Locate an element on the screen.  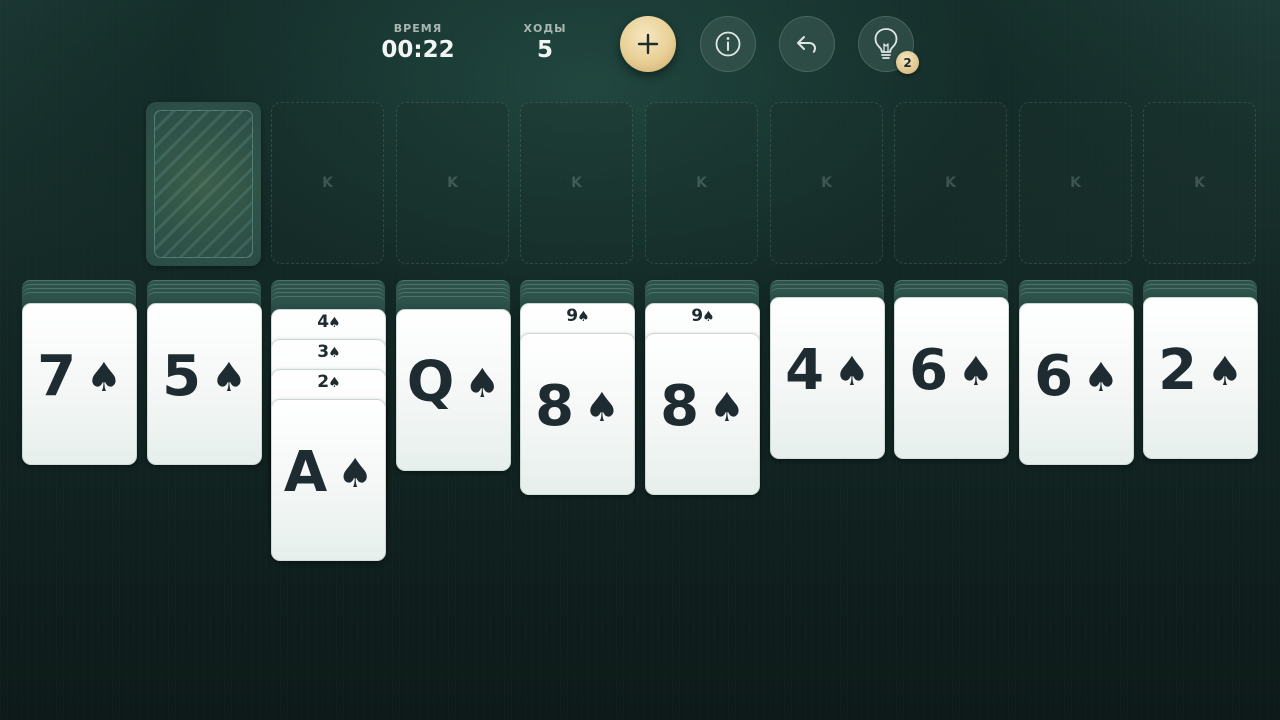
info-button is located at coordinates (728, 44).